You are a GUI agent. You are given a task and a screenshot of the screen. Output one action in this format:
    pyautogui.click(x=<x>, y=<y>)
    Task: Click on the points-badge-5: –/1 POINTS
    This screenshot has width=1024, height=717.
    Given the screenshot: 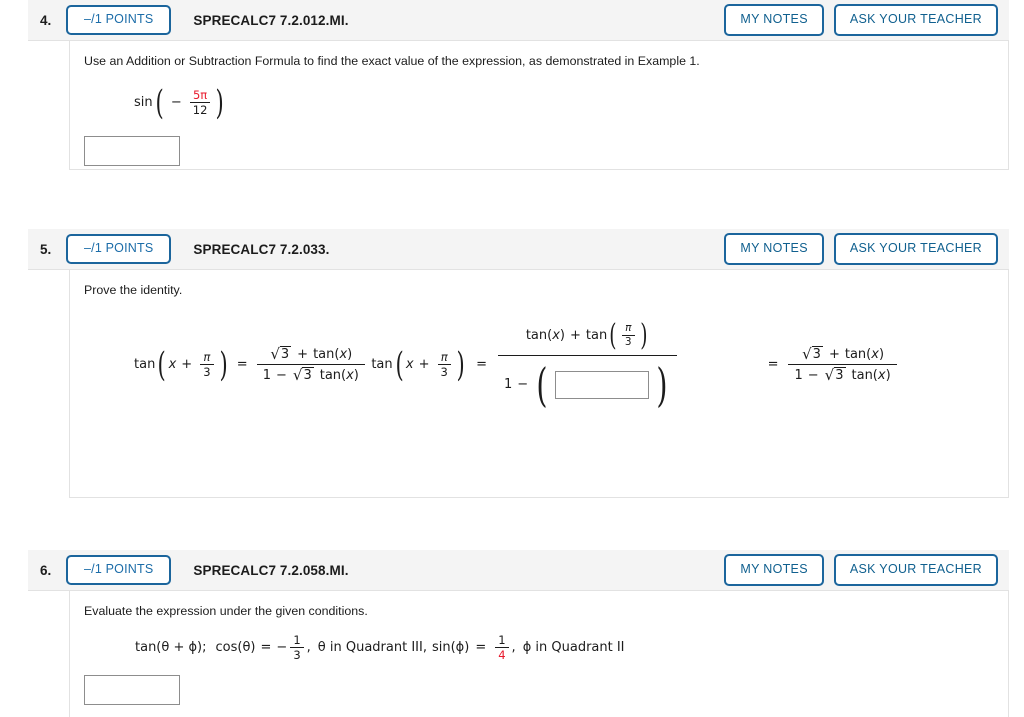 What is the action you would take?
    pyautogui.click(x=119, y=249)
    